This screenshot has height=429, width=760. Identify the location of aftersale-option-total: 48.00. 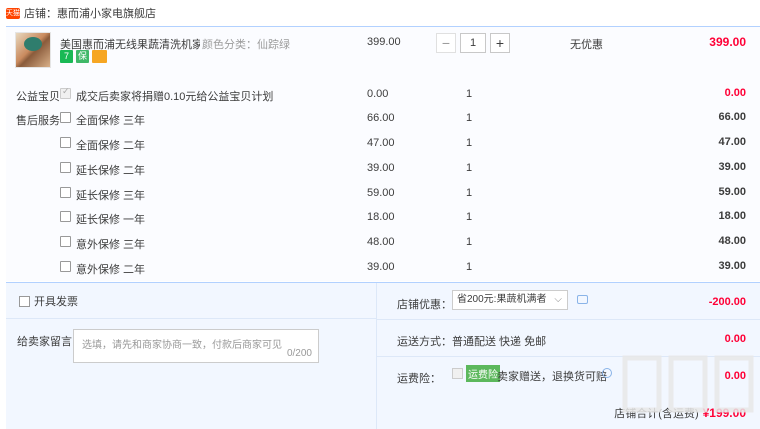
(732, 241).